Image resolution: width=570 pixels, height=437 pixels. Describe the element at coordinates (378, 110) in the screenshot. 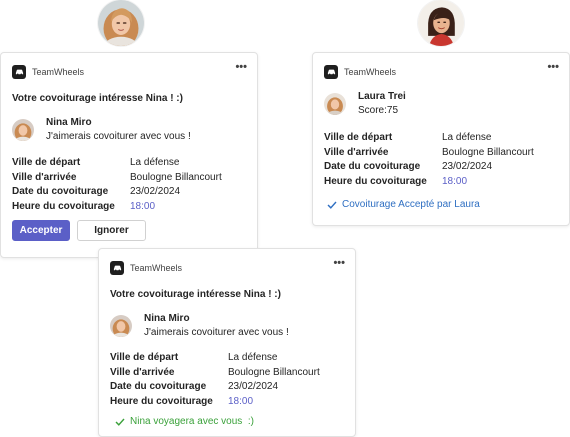

I see `accepter-score: Score:75` at that location.